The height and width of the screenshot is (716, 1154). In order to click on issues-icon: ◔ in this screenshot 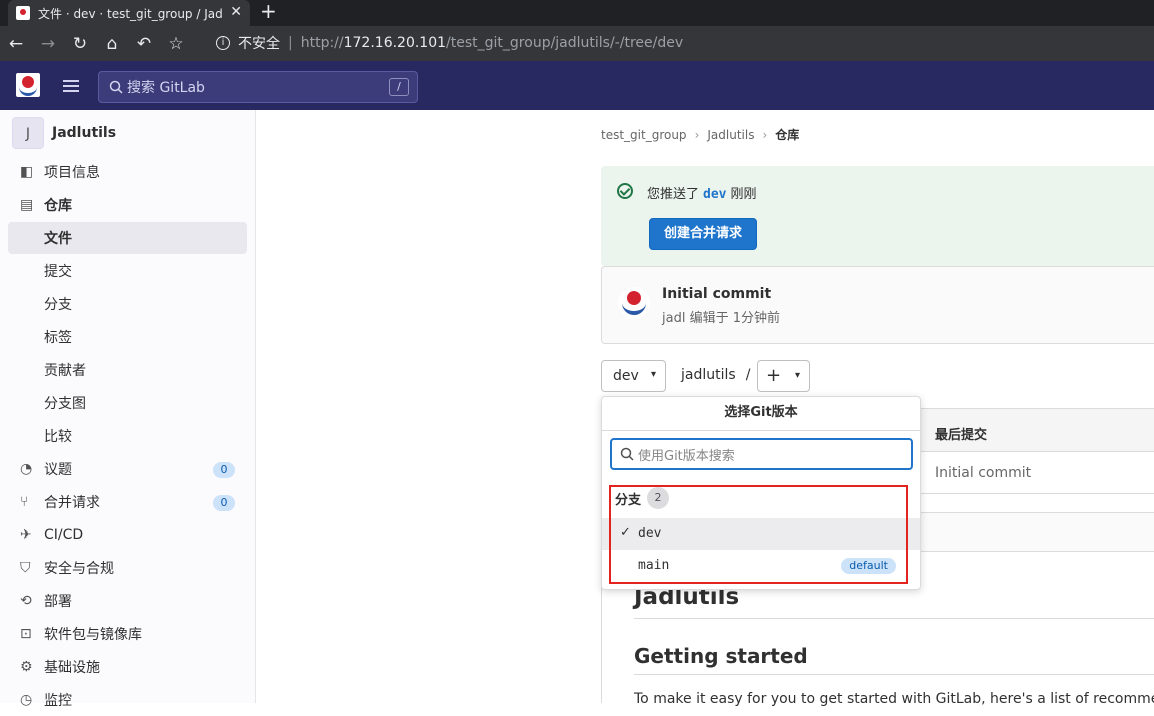, I will do `click(26, 469)`.